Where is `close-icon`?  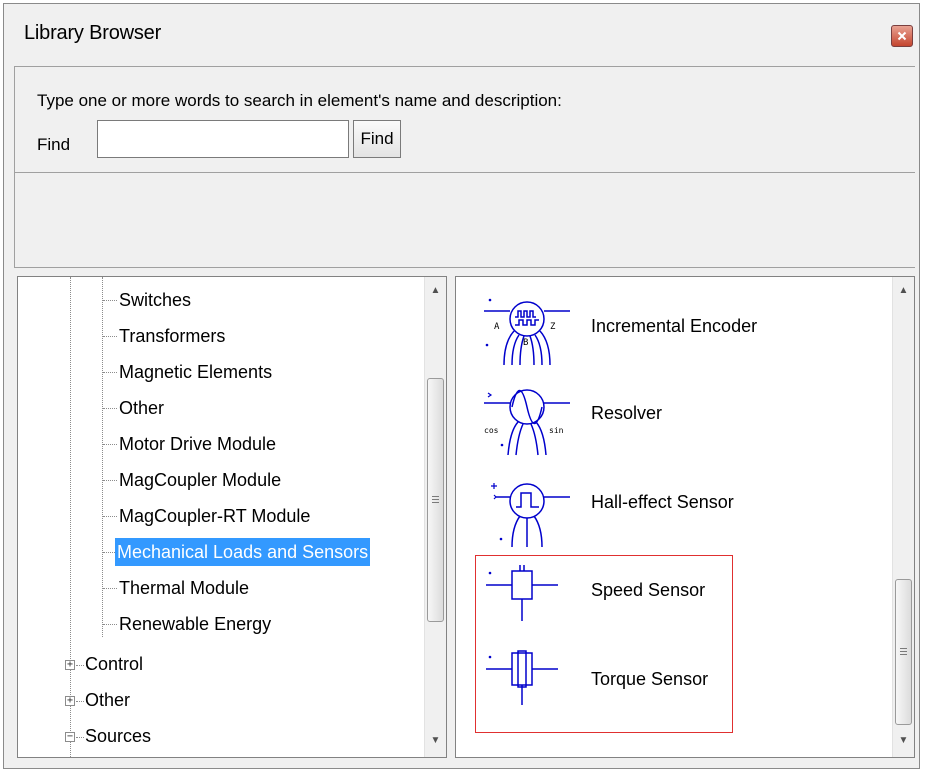
close-icon is located at coordinates (902, 36).